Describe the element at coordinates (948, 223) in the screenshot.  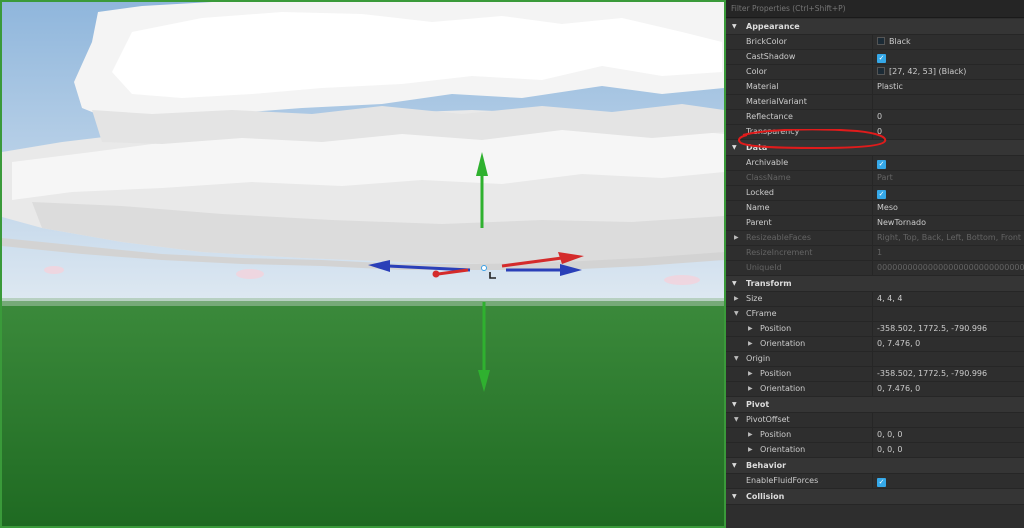
I see `property-value: NewTornado` at that location.